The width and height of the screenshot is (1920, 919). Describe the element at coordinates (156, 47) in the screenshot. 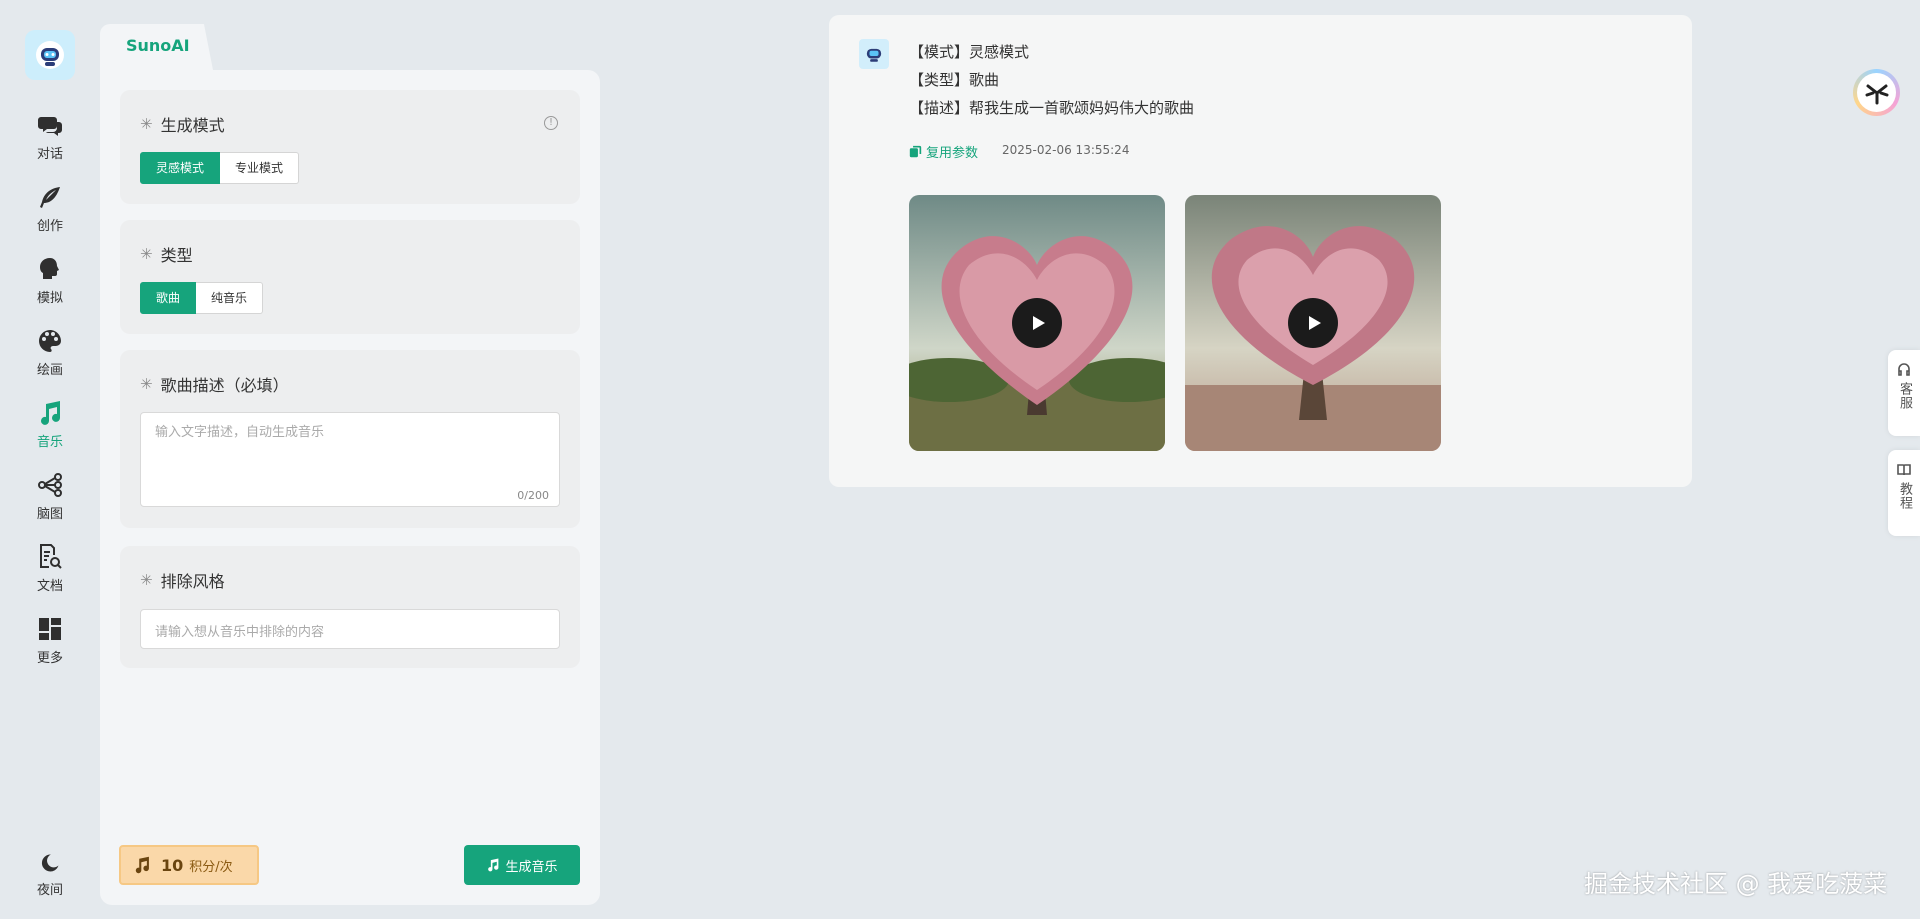

I see `tab-sunoai: SunoAI` at that location.